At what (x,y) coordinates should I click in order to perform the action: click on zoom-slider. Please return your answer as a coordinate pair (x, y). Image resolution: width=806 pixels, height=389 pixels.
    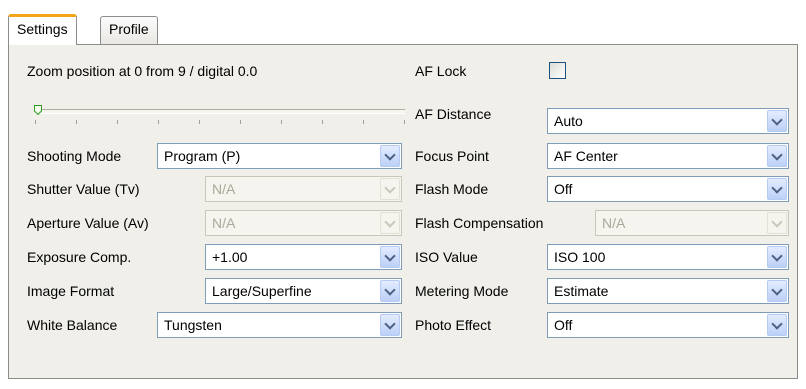
    Looking at the image, I should click on (219, 114).